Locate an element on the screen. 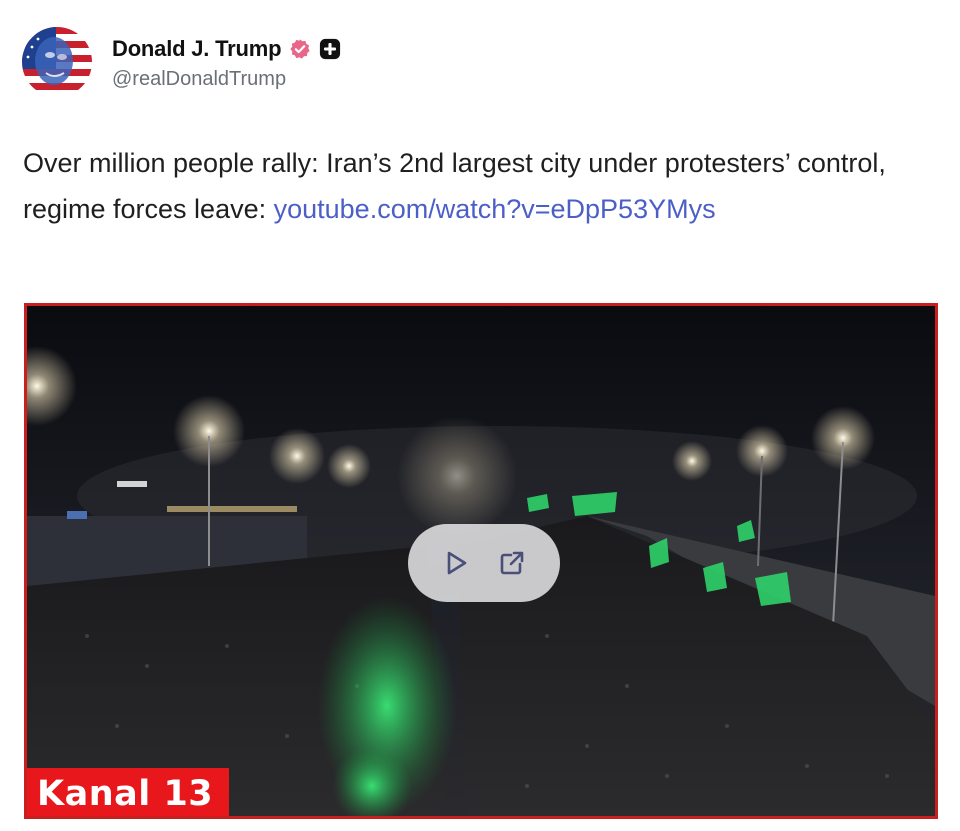  author-identity: Donald J. Trump @realDonaldTrump is located at coordinates (226, 62).